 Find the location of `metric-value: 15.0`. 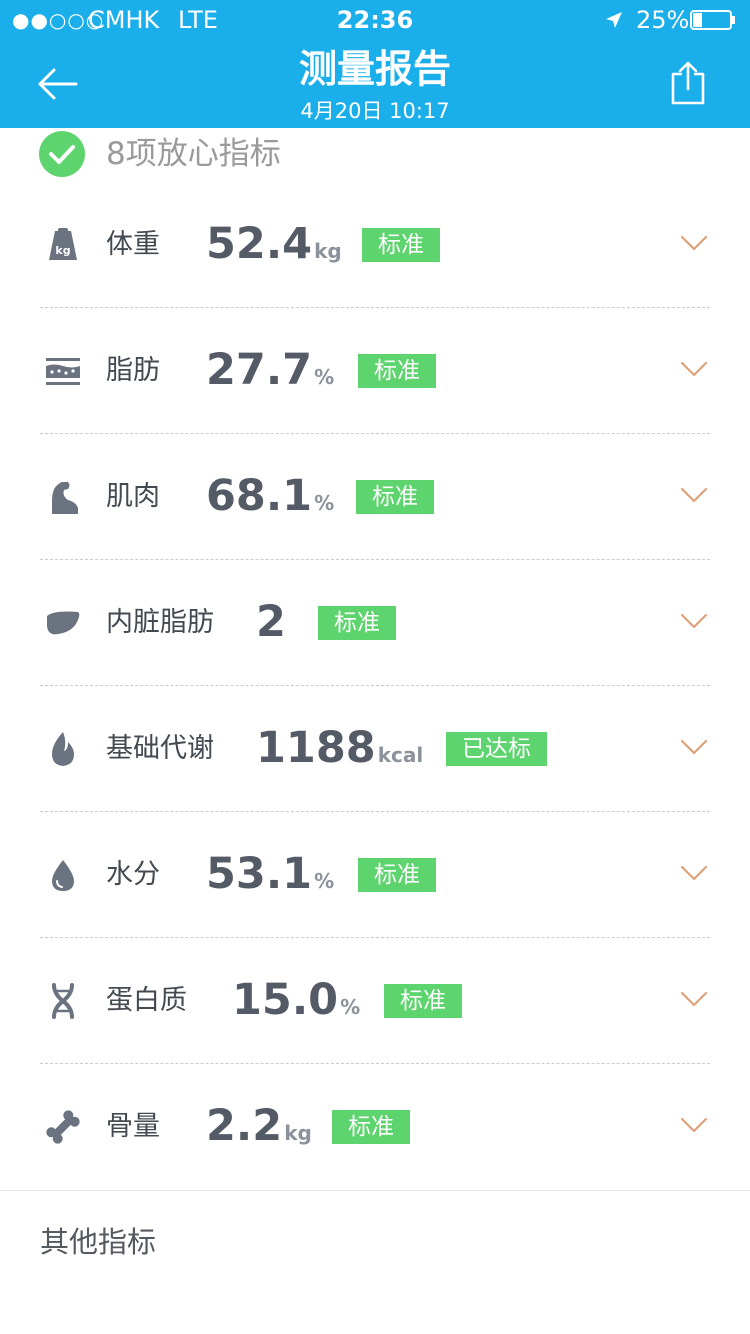

metric-value: 15.0 is located at coordinates (285, 1000).